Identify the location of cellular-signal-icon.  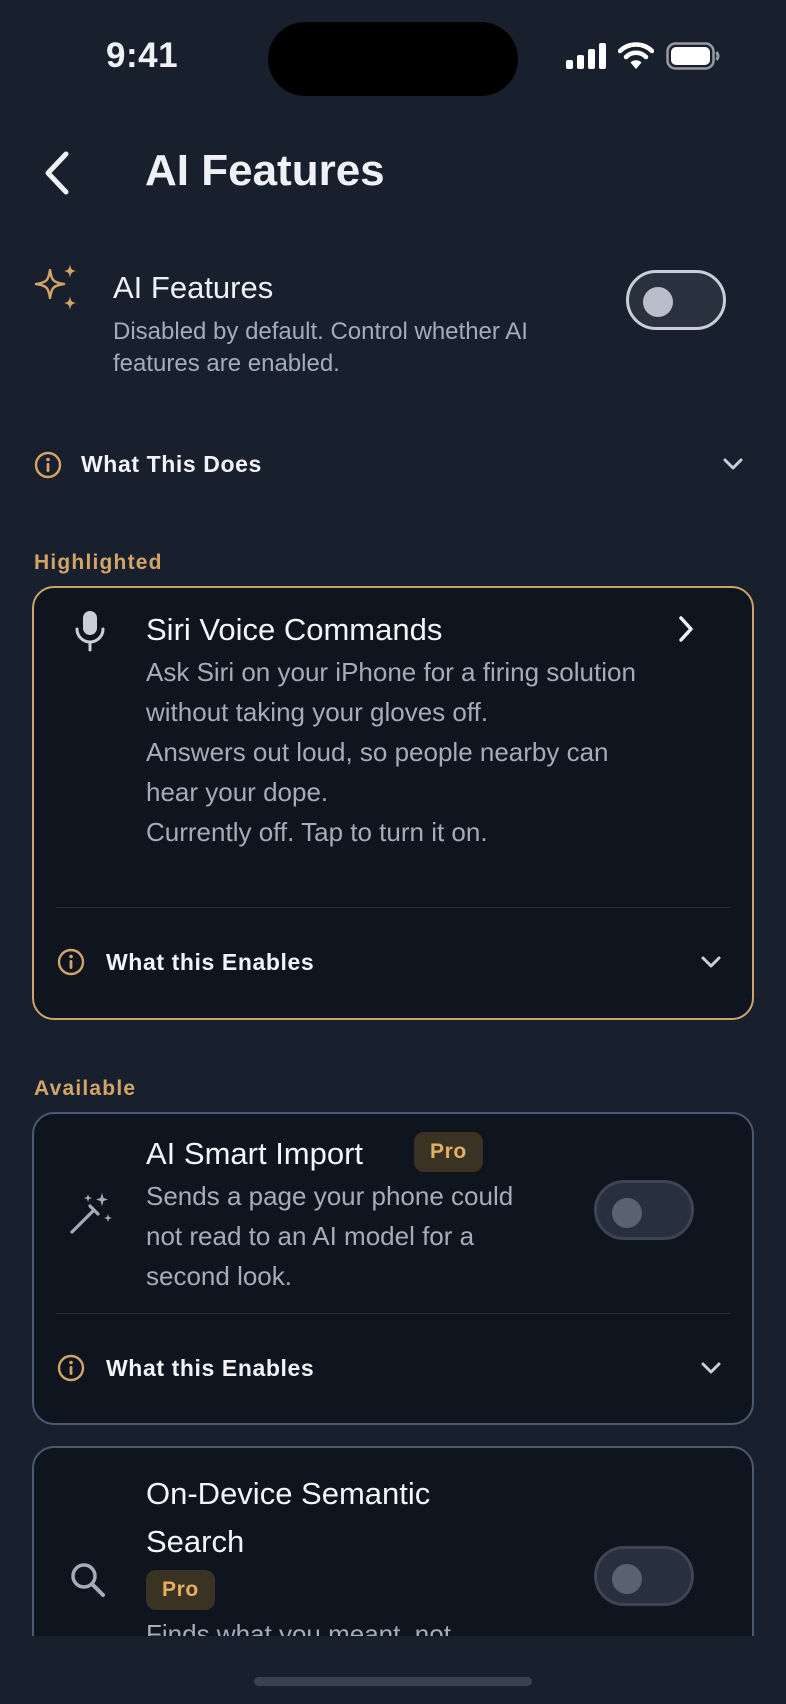
(586, 56).